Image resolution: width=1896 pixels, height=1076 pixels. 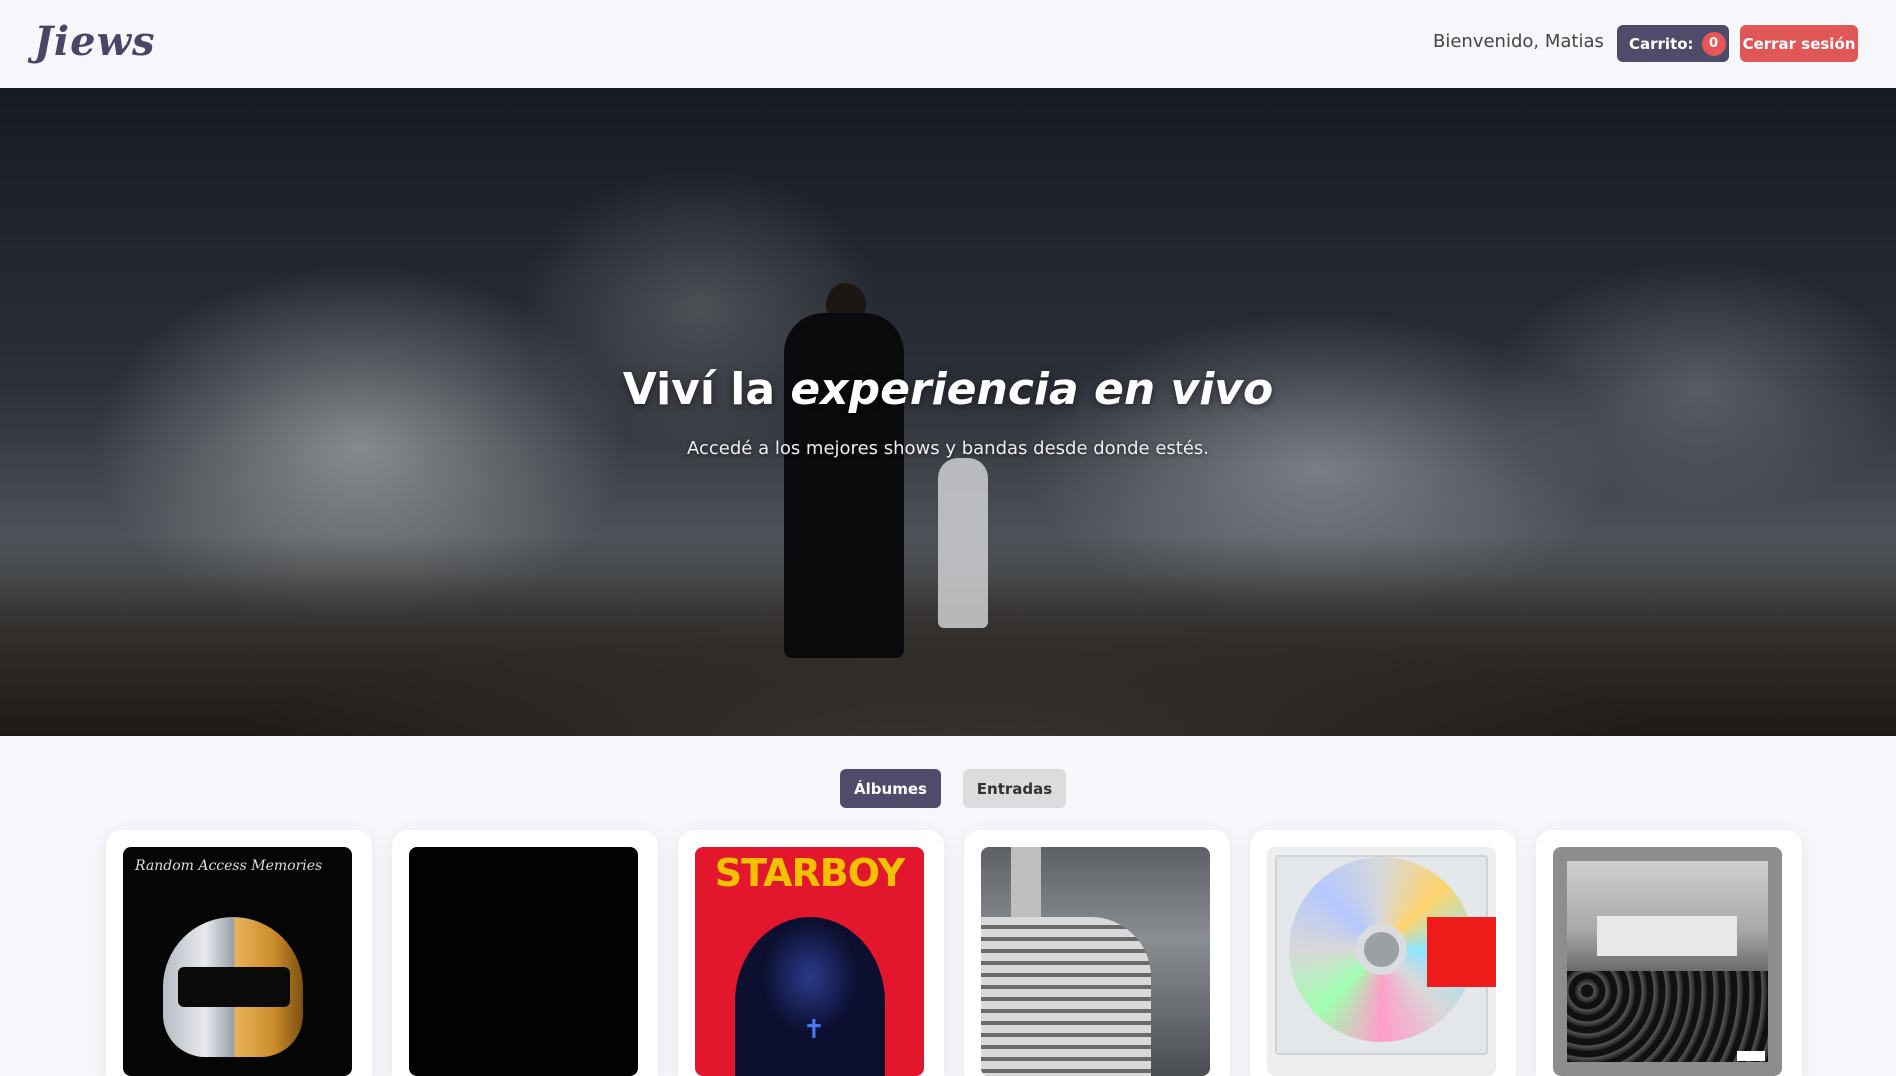 I want to click on cross-icon: ✝, so click(x=814, y=1030).